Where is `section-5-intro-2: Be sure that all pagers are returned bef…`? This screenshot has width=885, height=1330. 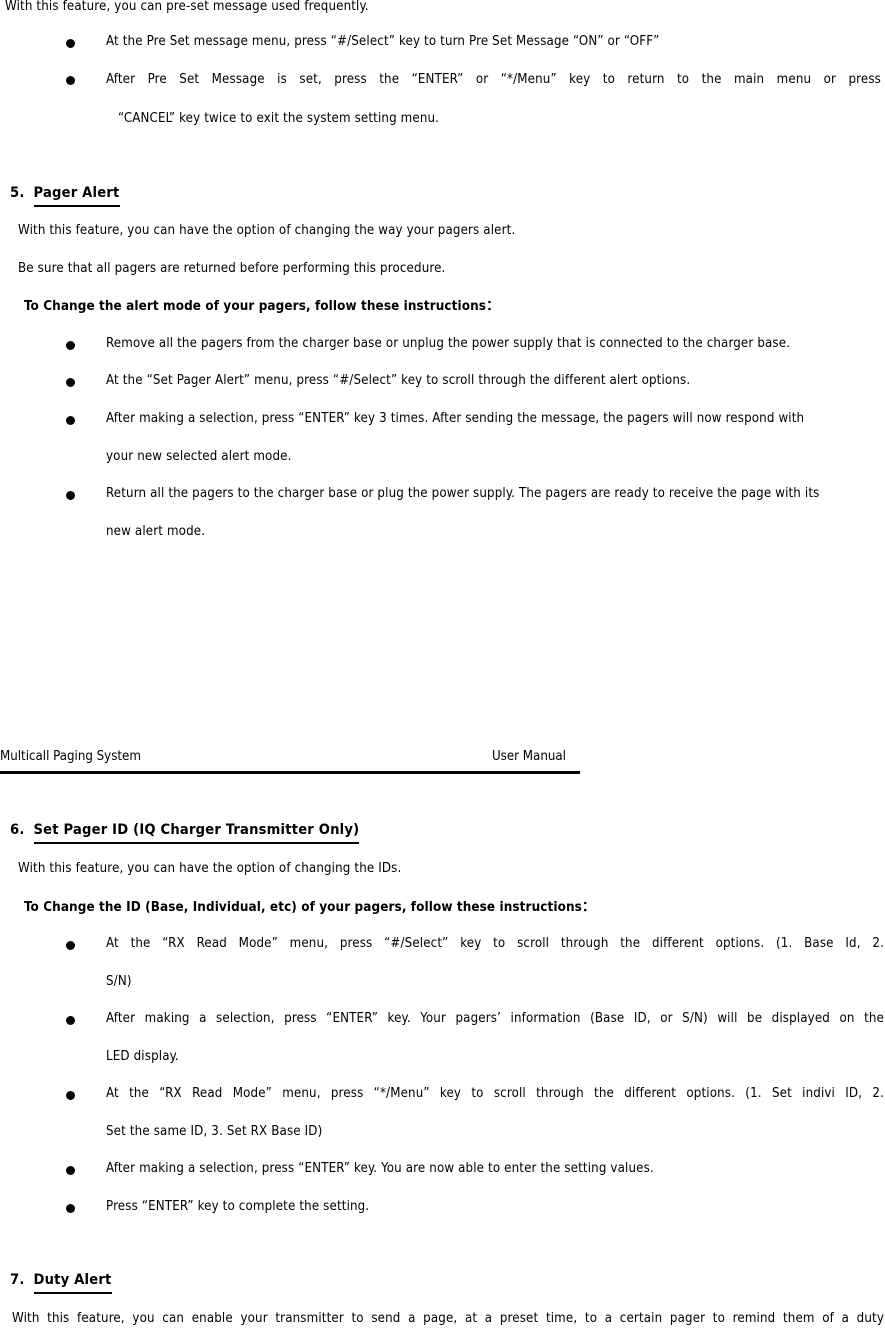
section-5-intro-2: Be sure that all pagers are returned bef… is located at coordinates (232, 268).